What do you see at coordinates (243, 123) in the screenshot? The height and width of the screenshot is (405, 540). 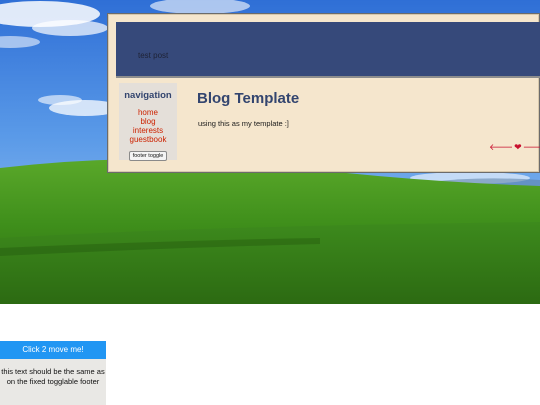 I see `post-body: using this as my template :]` at bounding box center [243, 123].